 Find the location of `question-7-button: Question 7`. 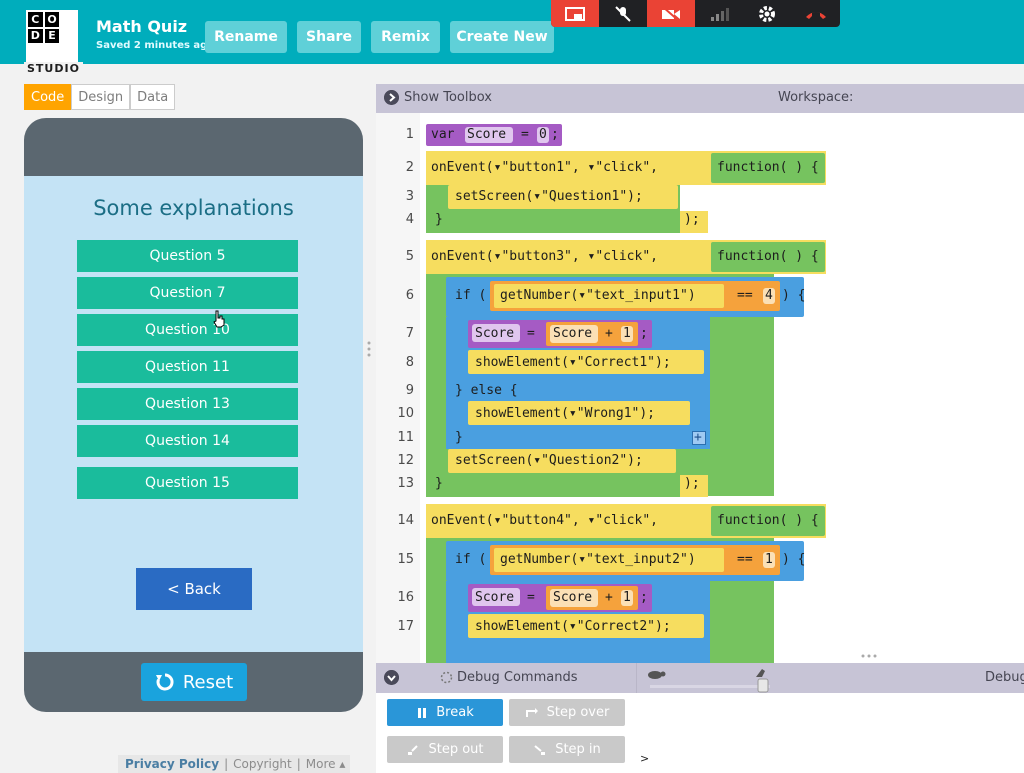

question-7-button: Question 7 is located at coordinates (187, 293).